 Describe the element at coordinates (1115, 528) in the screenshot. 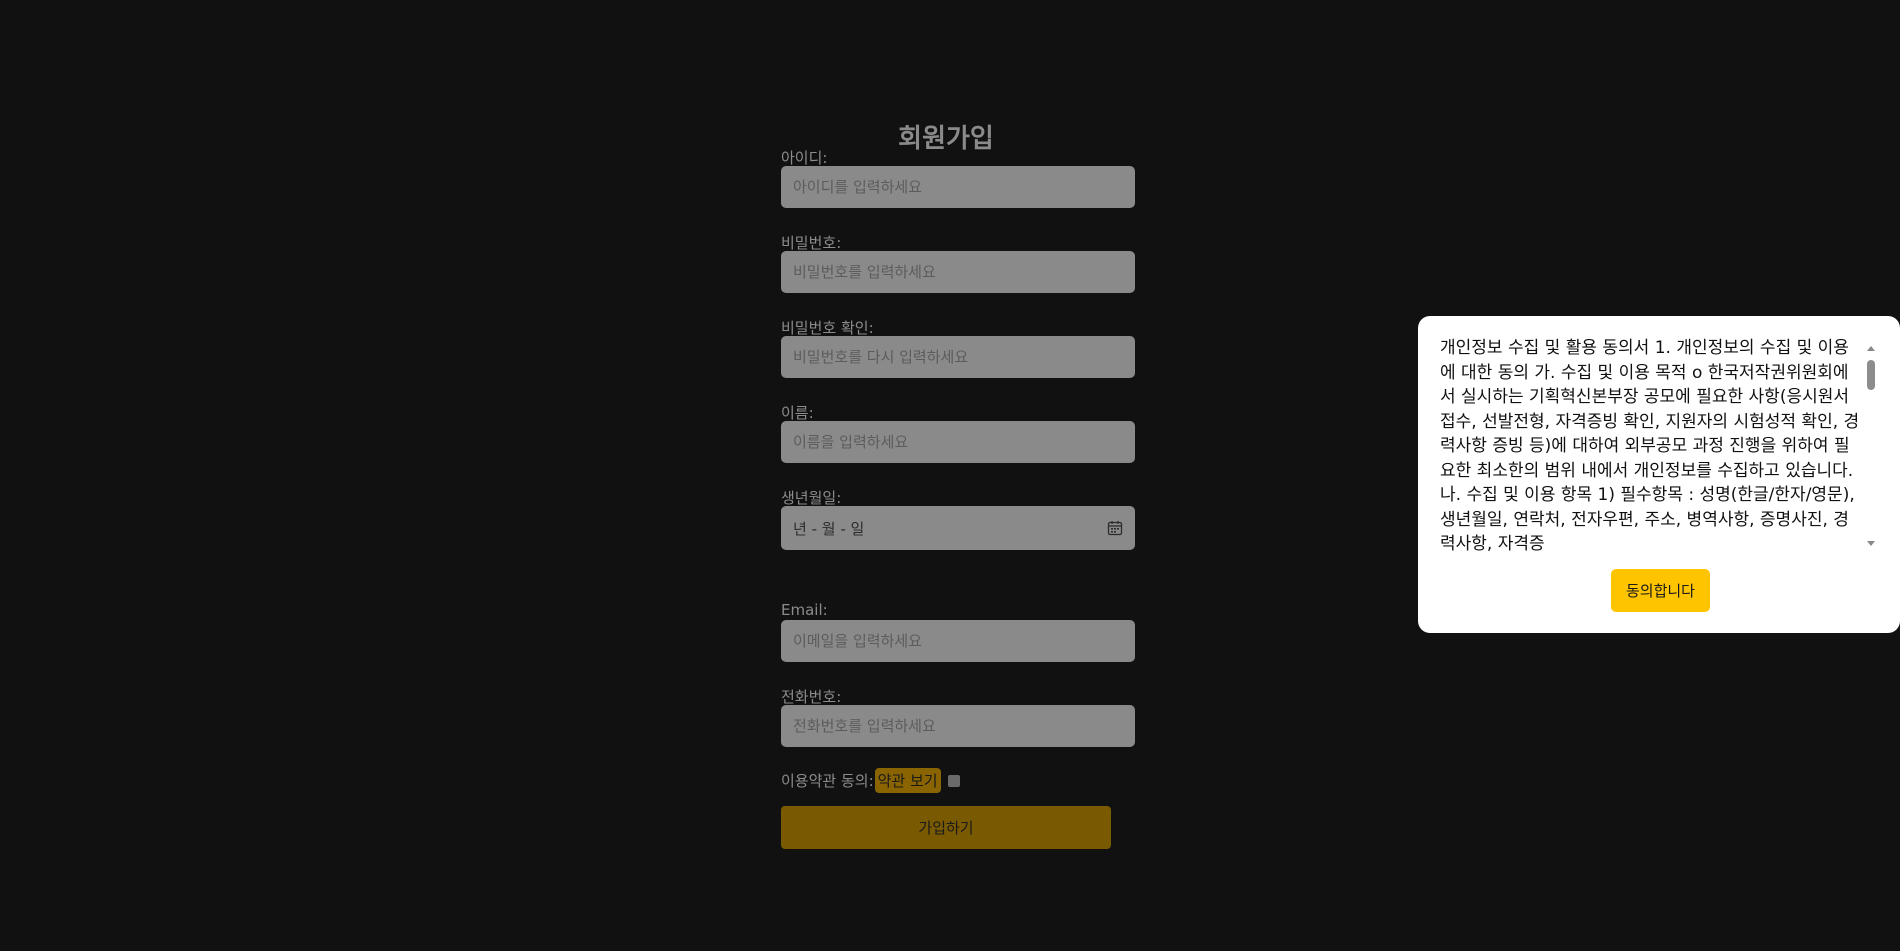

I see `calendar-icon` at that location.